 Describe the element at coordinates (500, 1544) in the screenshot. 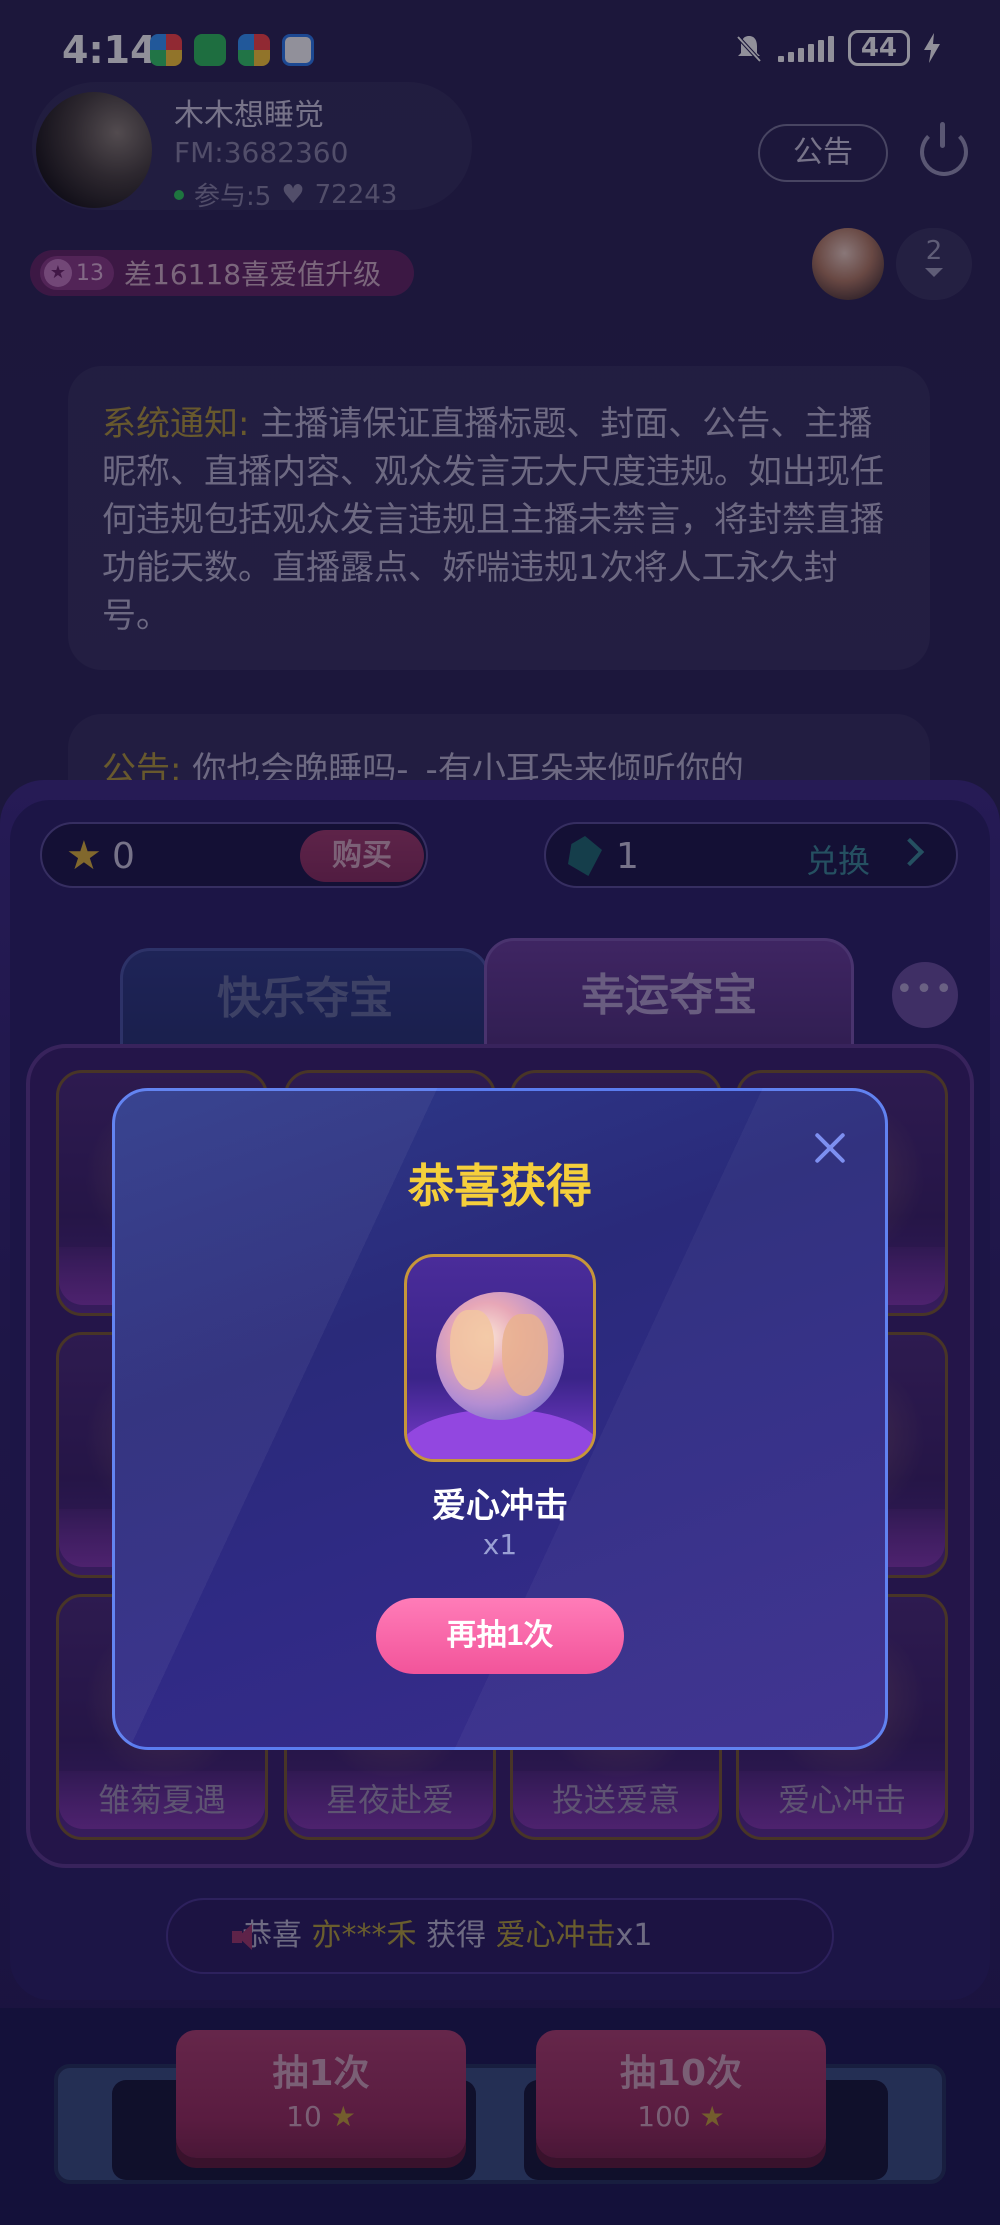

I see `prize-quantity: x1` at that location.